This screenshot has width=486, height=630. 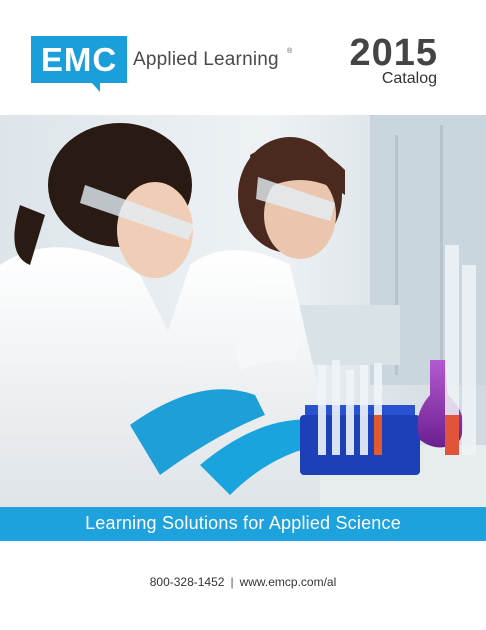 I want to click on registered-mark: ®, so click(x=290, y=51).